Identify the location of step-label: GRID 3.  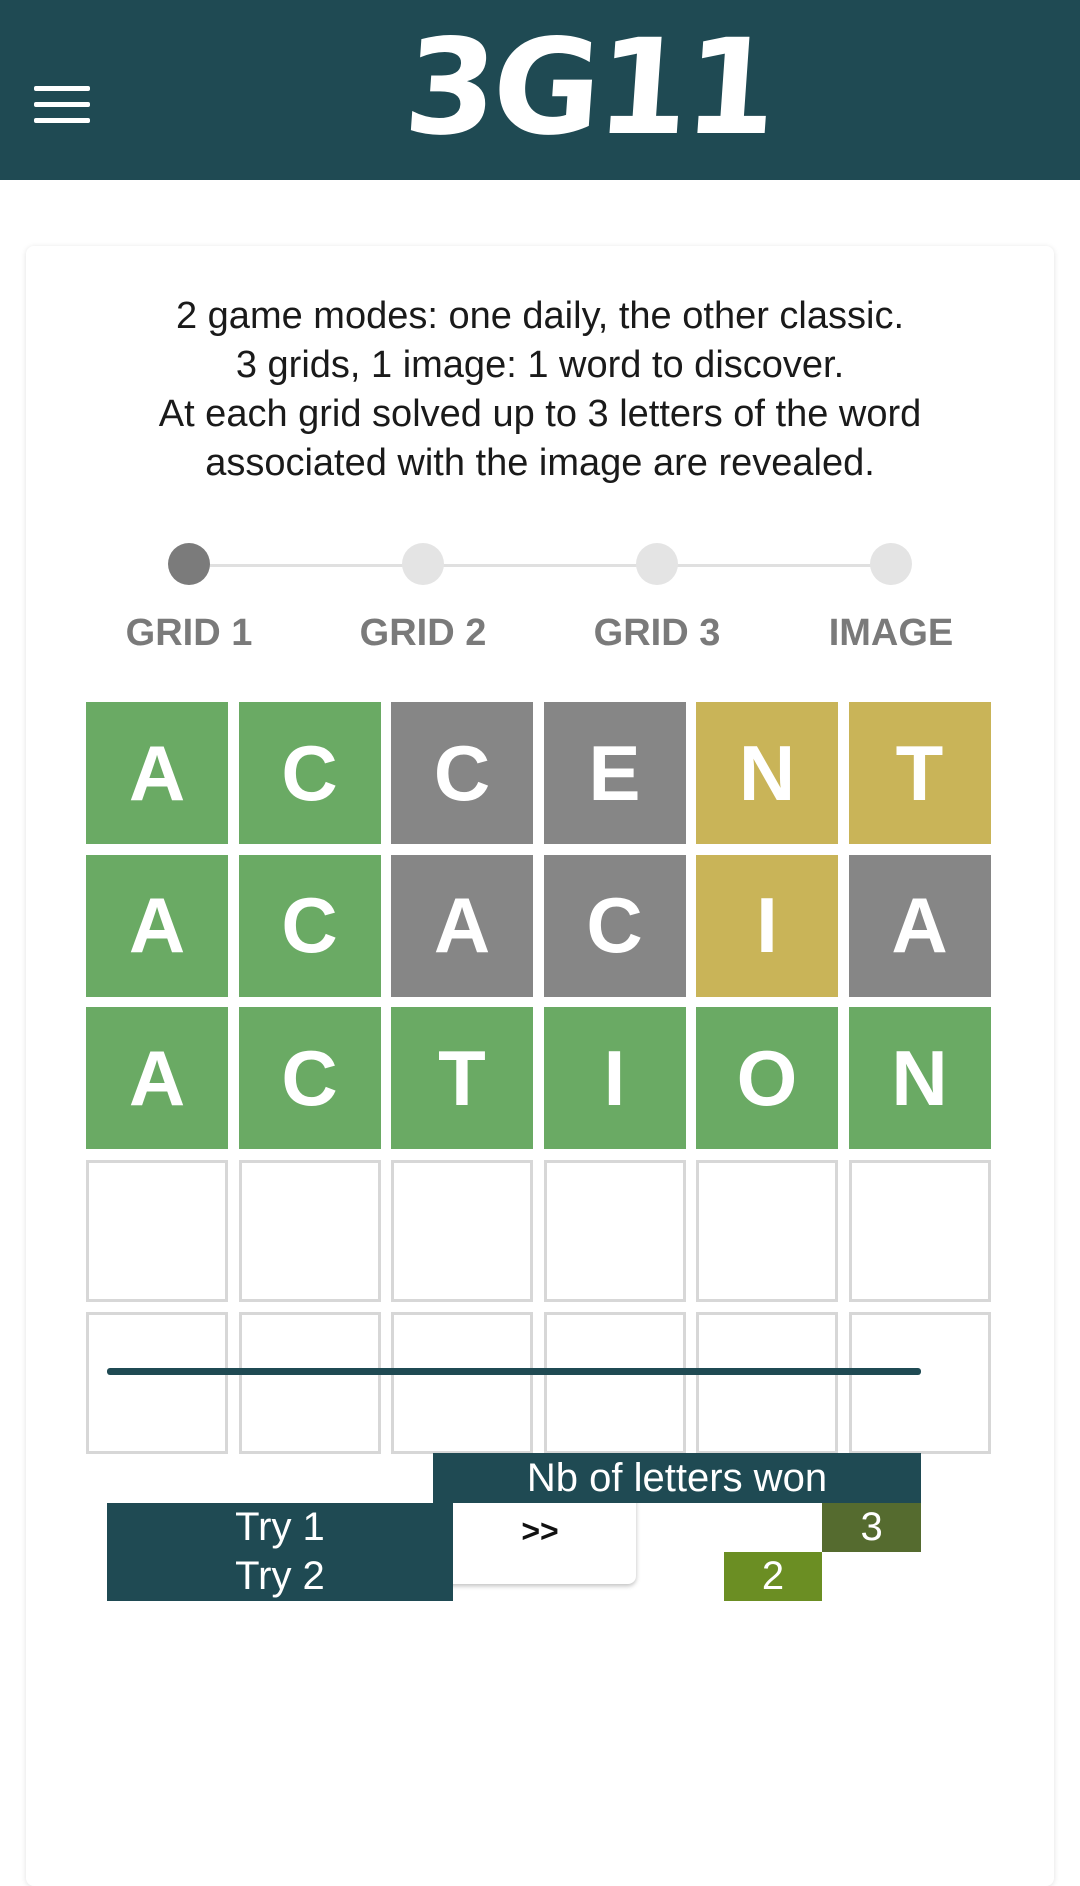
(657, 633).